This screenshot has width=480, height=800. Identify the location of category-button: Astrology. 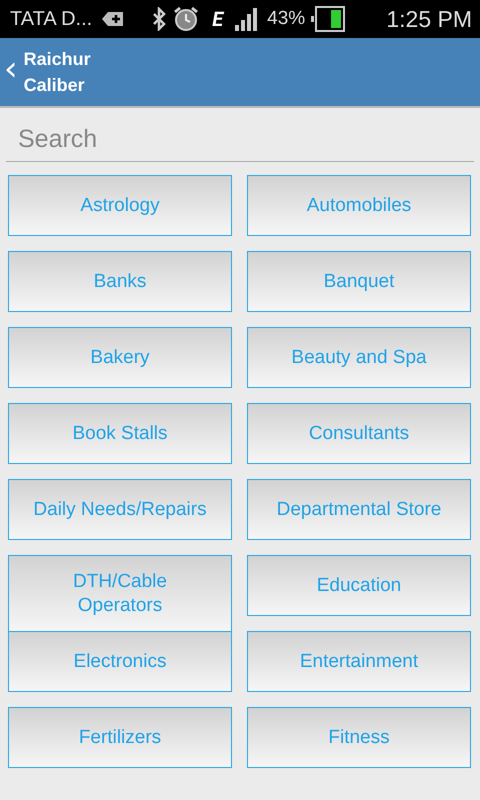
(120, 205).